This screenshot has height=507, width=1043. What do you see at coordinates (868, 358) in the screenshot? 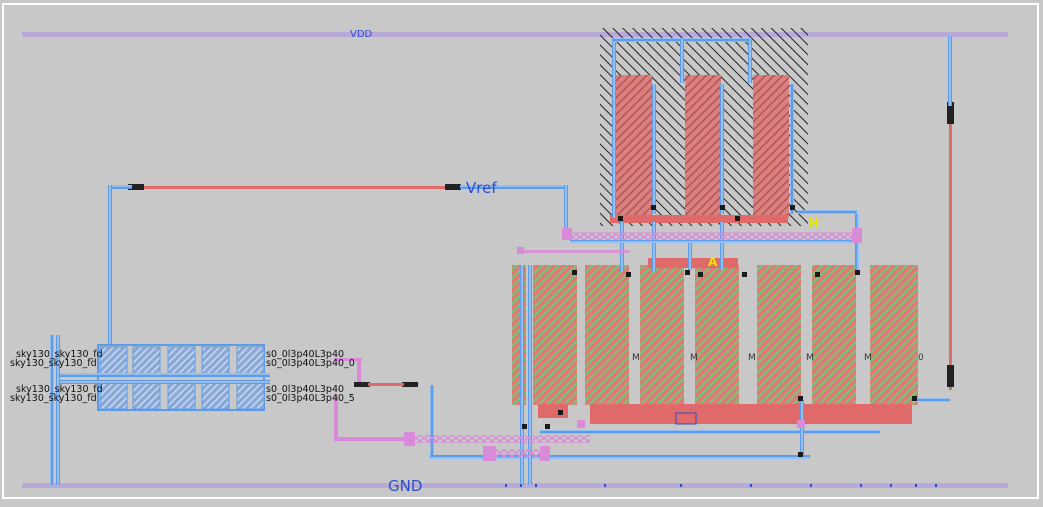
I see `device-label-m5: M` at bounding box center [868, 358].